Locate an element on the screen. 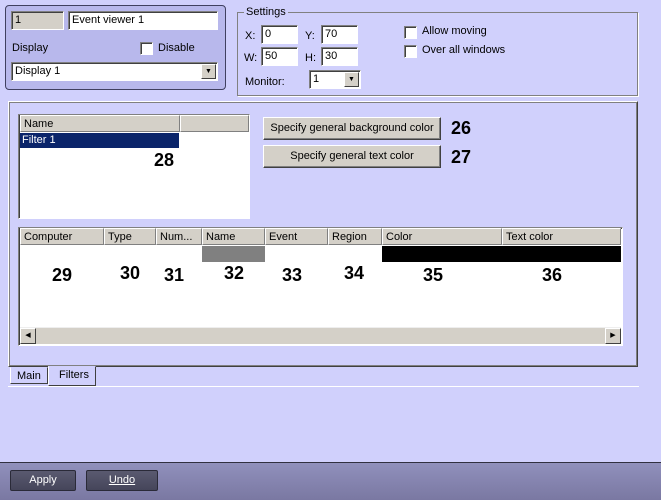 The height and width of the screenshot is (500, 661). apply-button: Apply is located at coordinates (43, 480).